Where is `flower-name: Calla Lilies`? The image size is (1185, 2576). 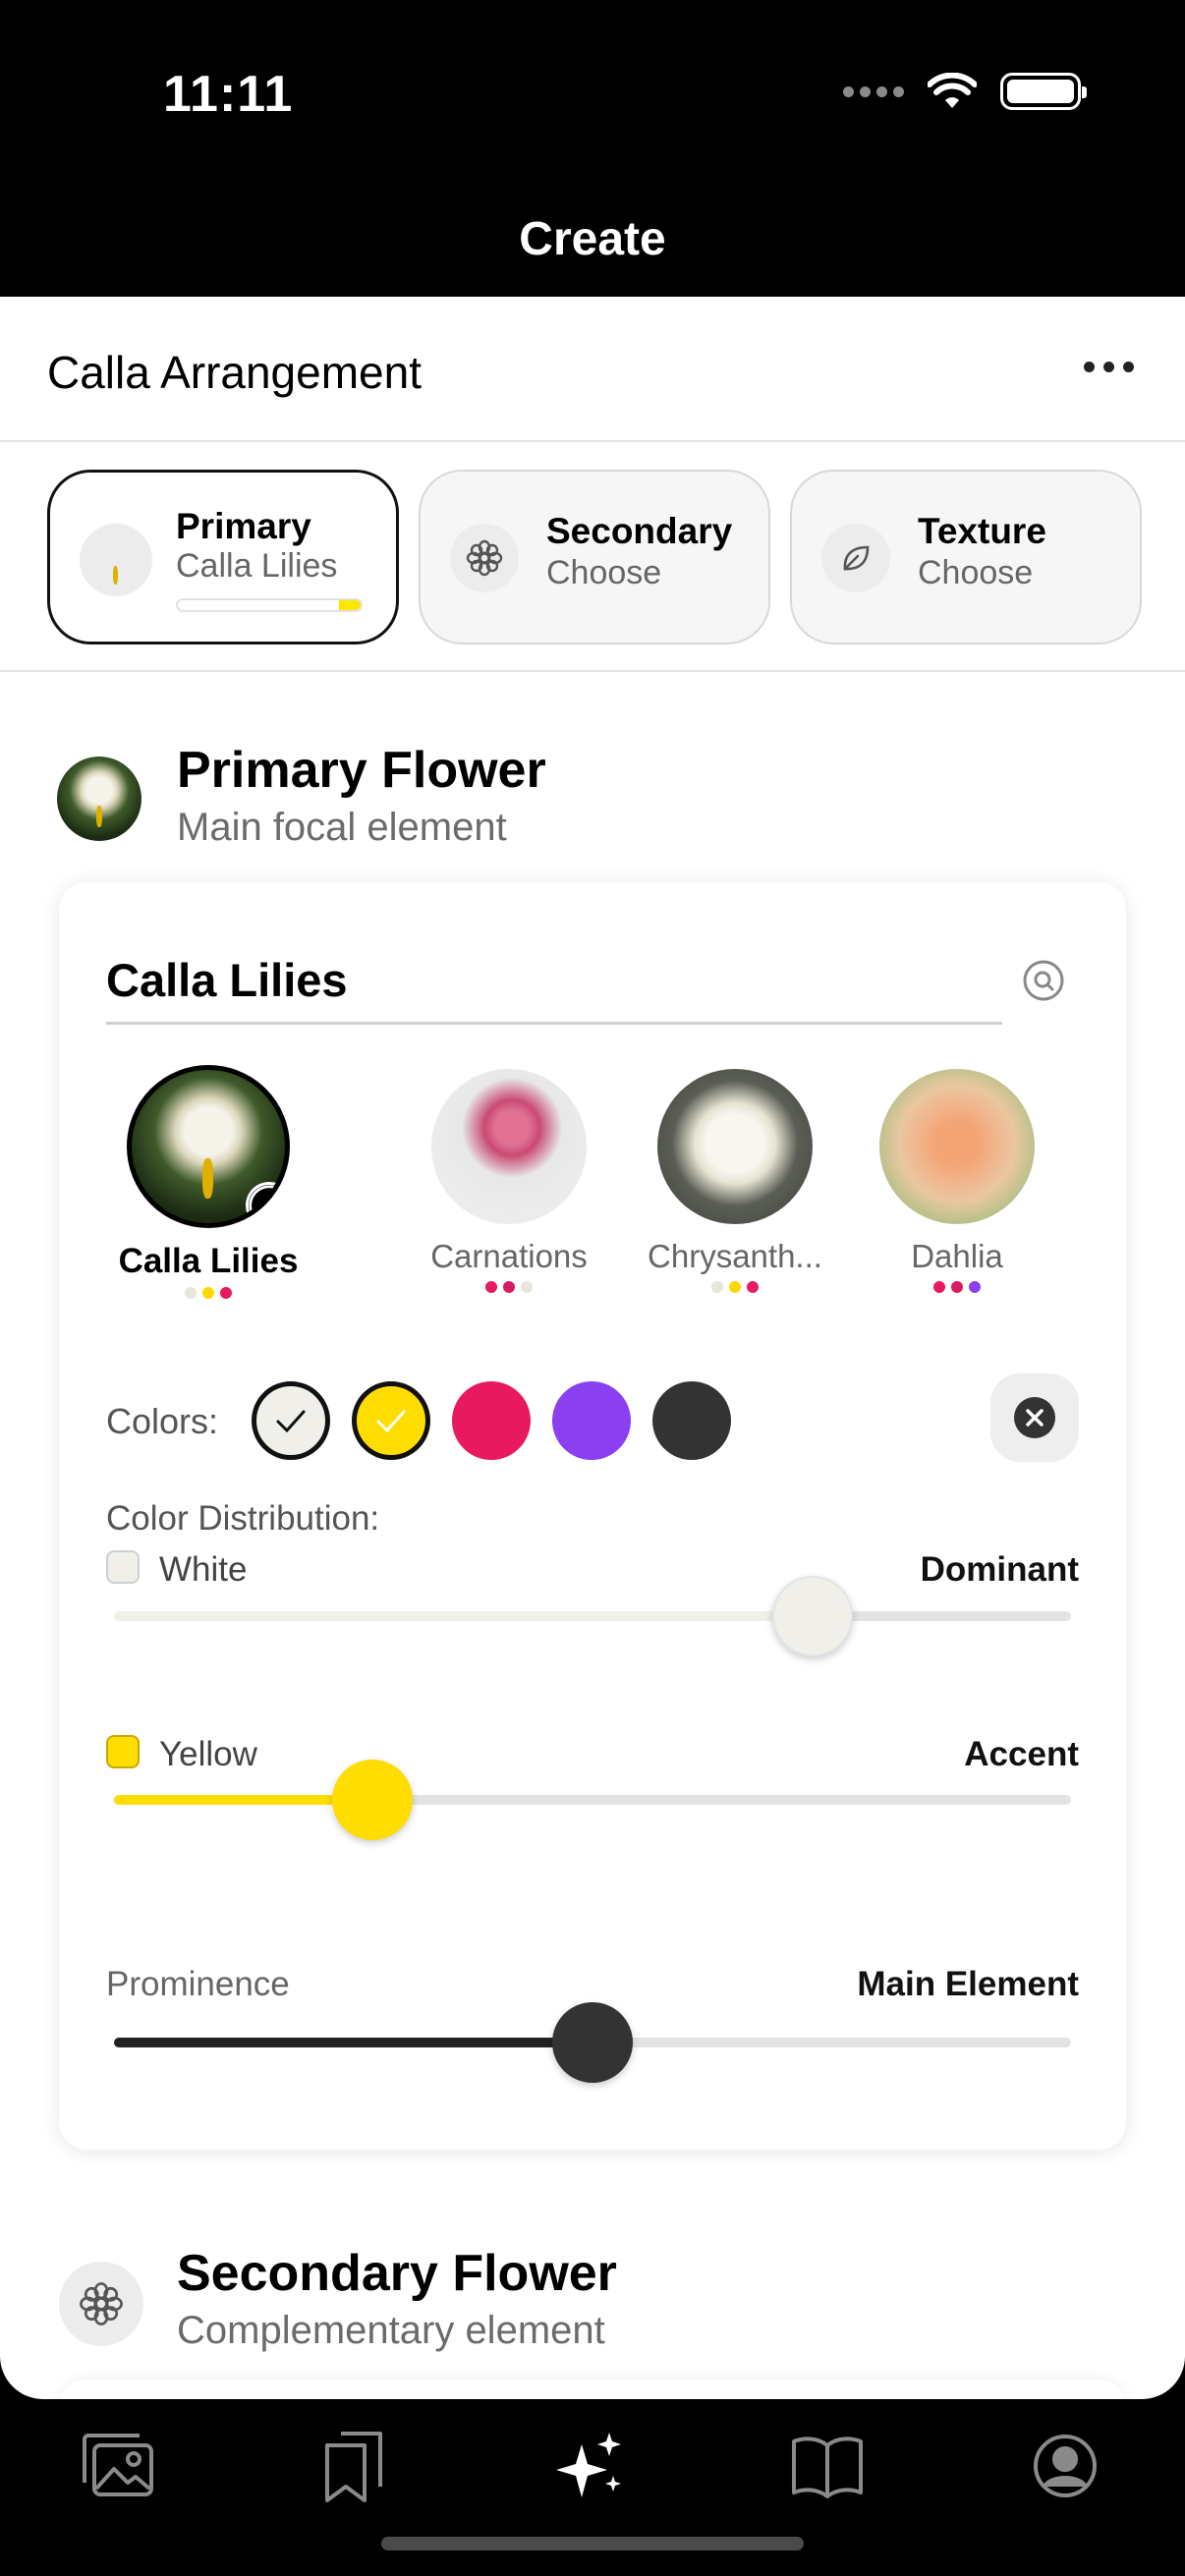 flower-name: Calla Lilies is located at coordinates (209, 1261).